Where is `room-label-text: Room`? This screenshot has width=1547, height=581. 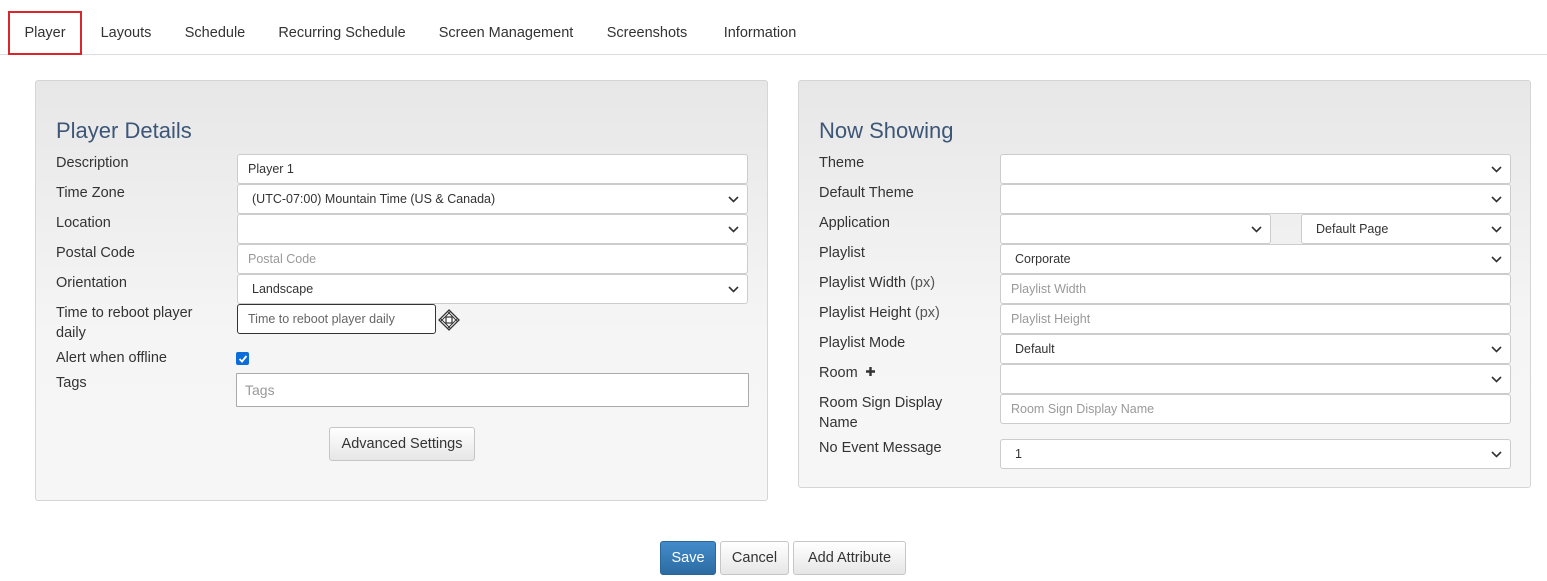 room-label-text: Room is located at coordinates (838, 373).